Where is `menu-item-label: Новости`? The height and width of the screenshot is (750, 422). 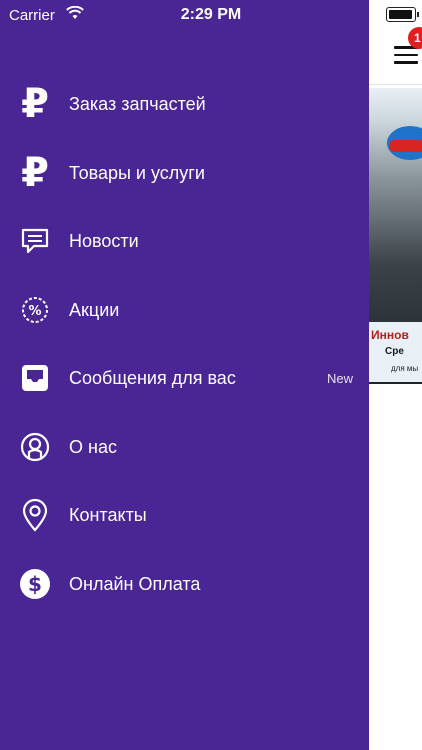
menu-item-label: Новости is located at coordinates (104, 240).